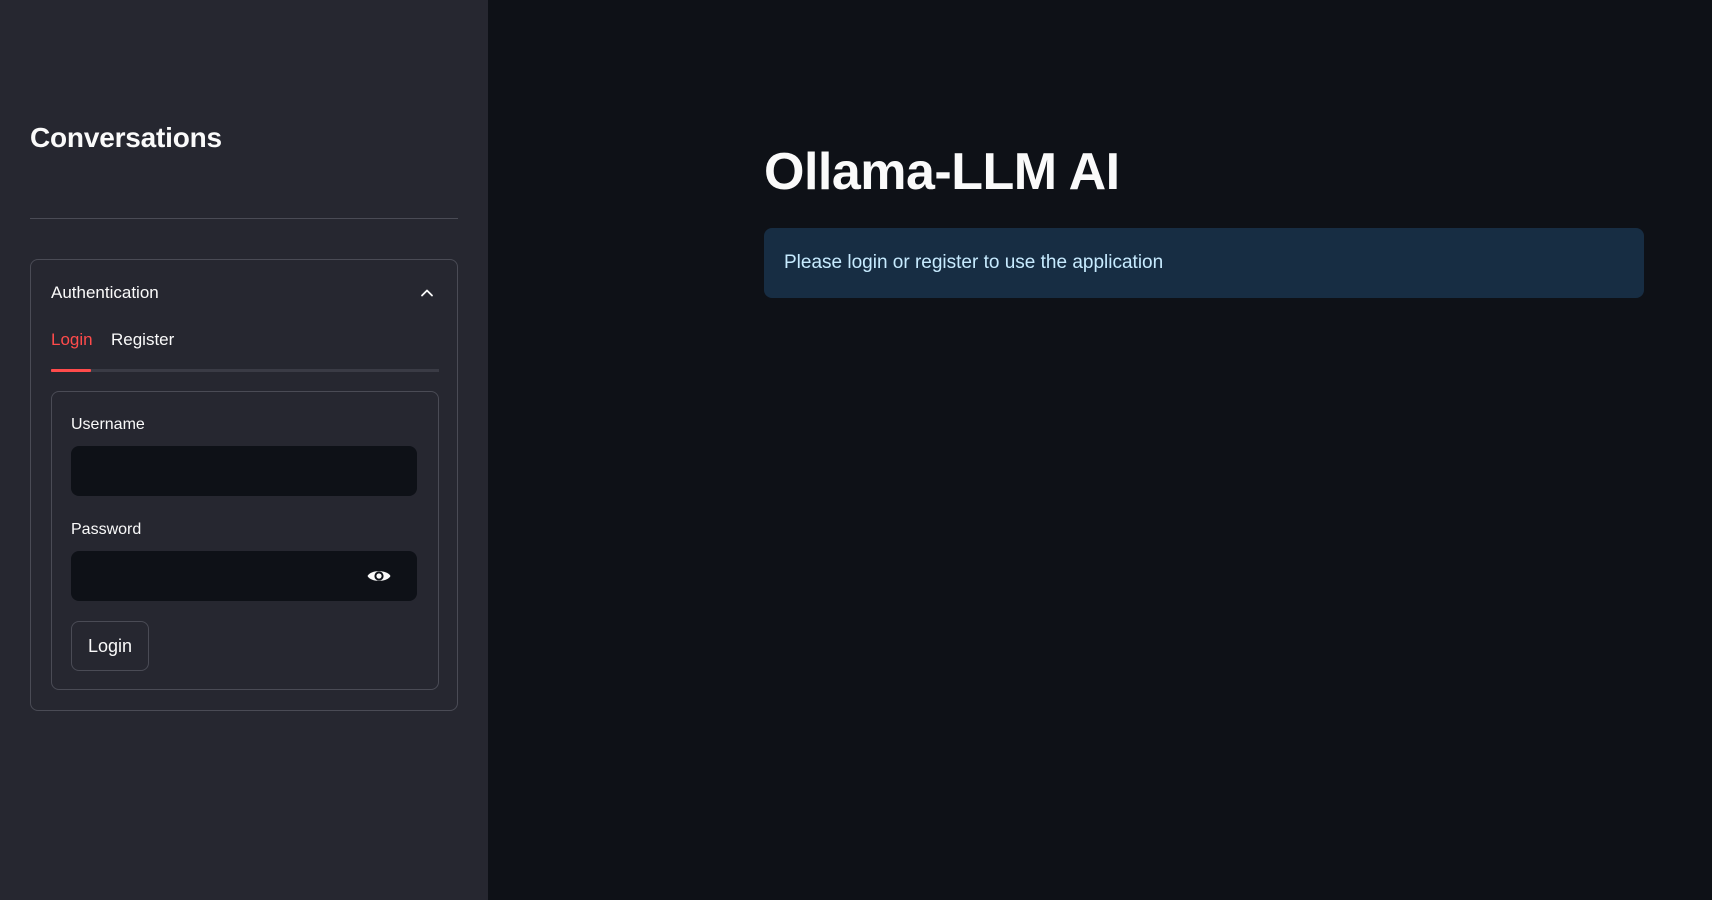  What do you see at coordinates (110, 646) in the screenshot?
I see `login-button: Login` at bounding box center [110, 646].